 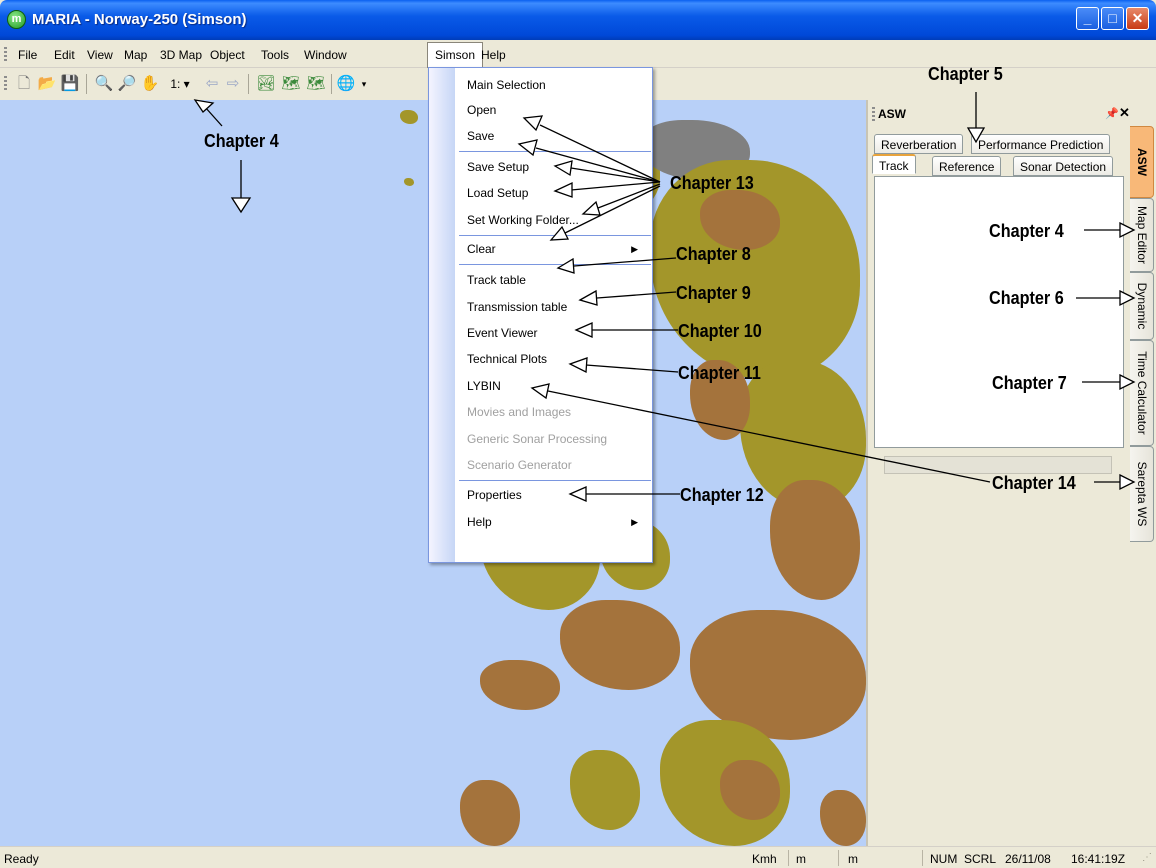 I want to click on tab-reference: Reference, so click(x=967, y=166).